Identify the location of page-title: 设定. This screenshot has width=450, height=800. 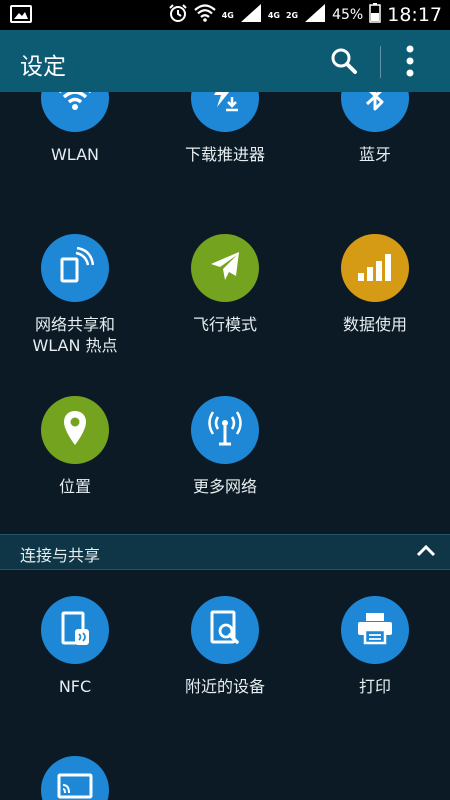
(43, 67).